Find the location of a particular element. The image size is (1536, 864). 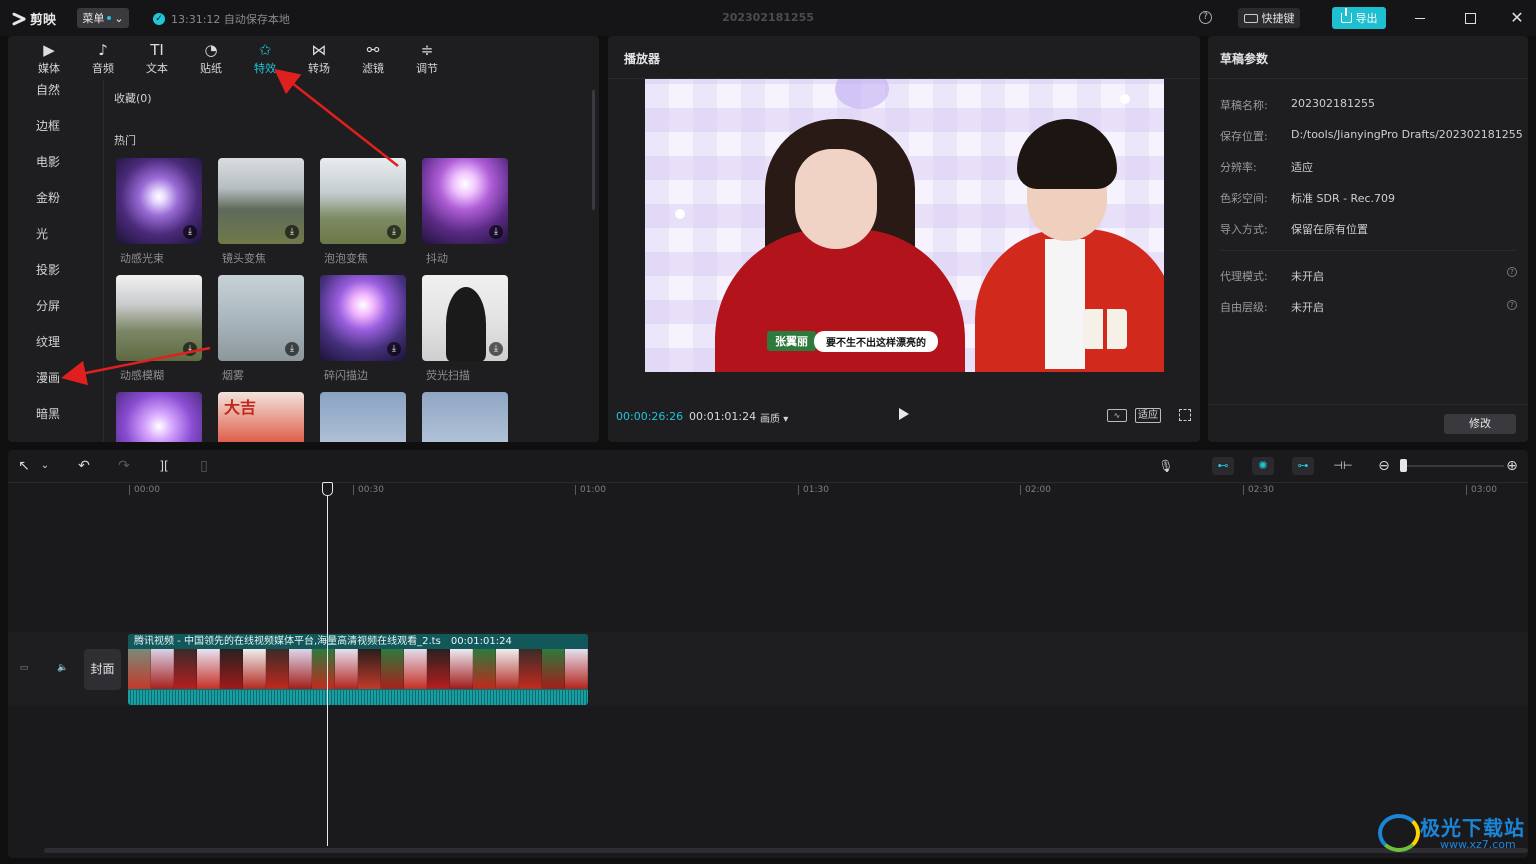

tab-adjust: ≑ 调节 is located at coordinates (427, 58).